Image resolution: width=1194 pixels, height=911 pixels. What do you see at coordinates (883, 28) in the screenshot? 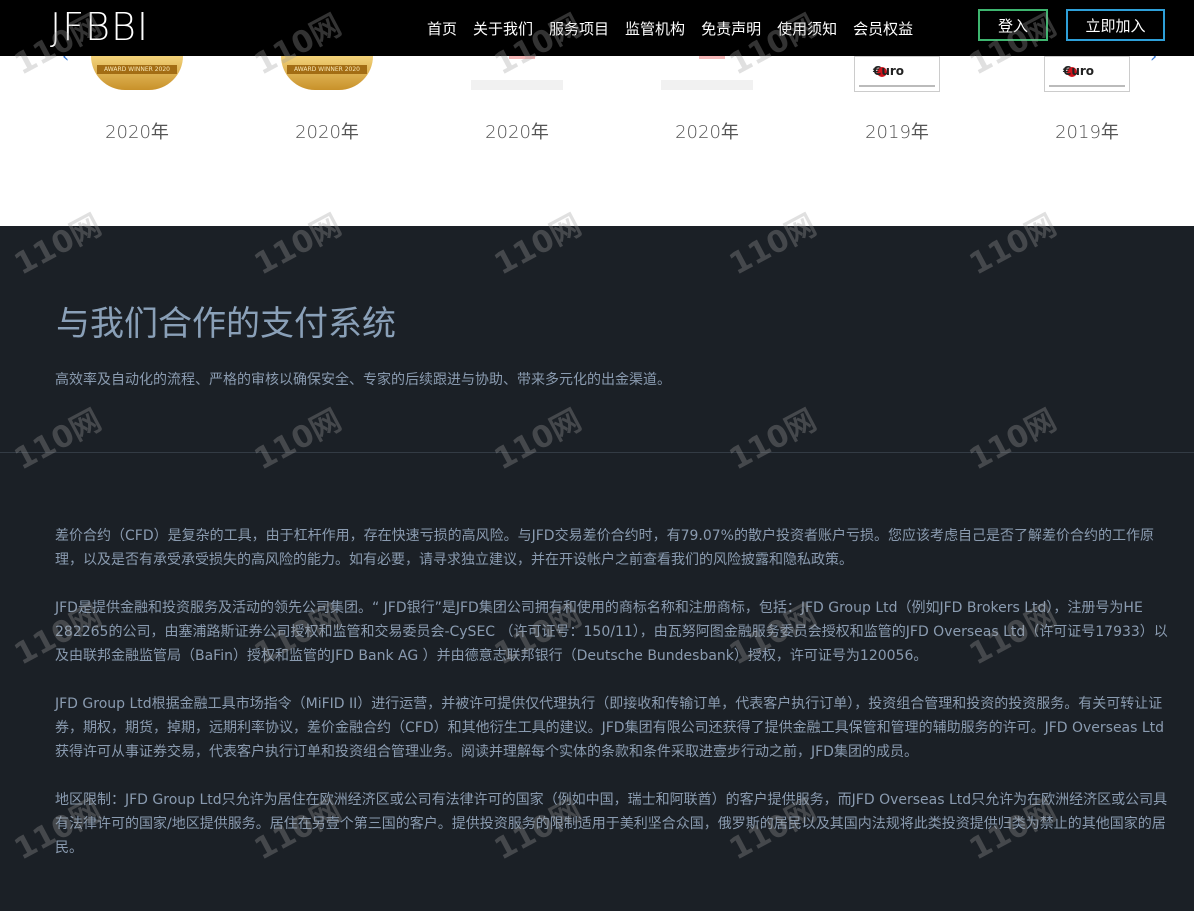
I see `nav-member-benefits: 会员权益` at bounding box center [883, 28].